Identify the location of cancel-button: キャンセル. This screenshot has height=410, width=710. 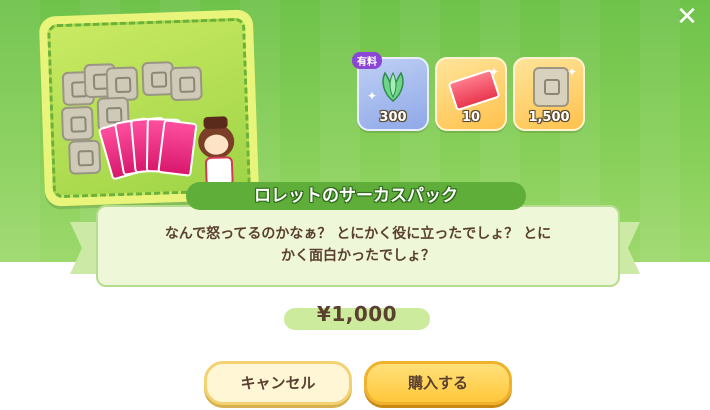
(278, 383).